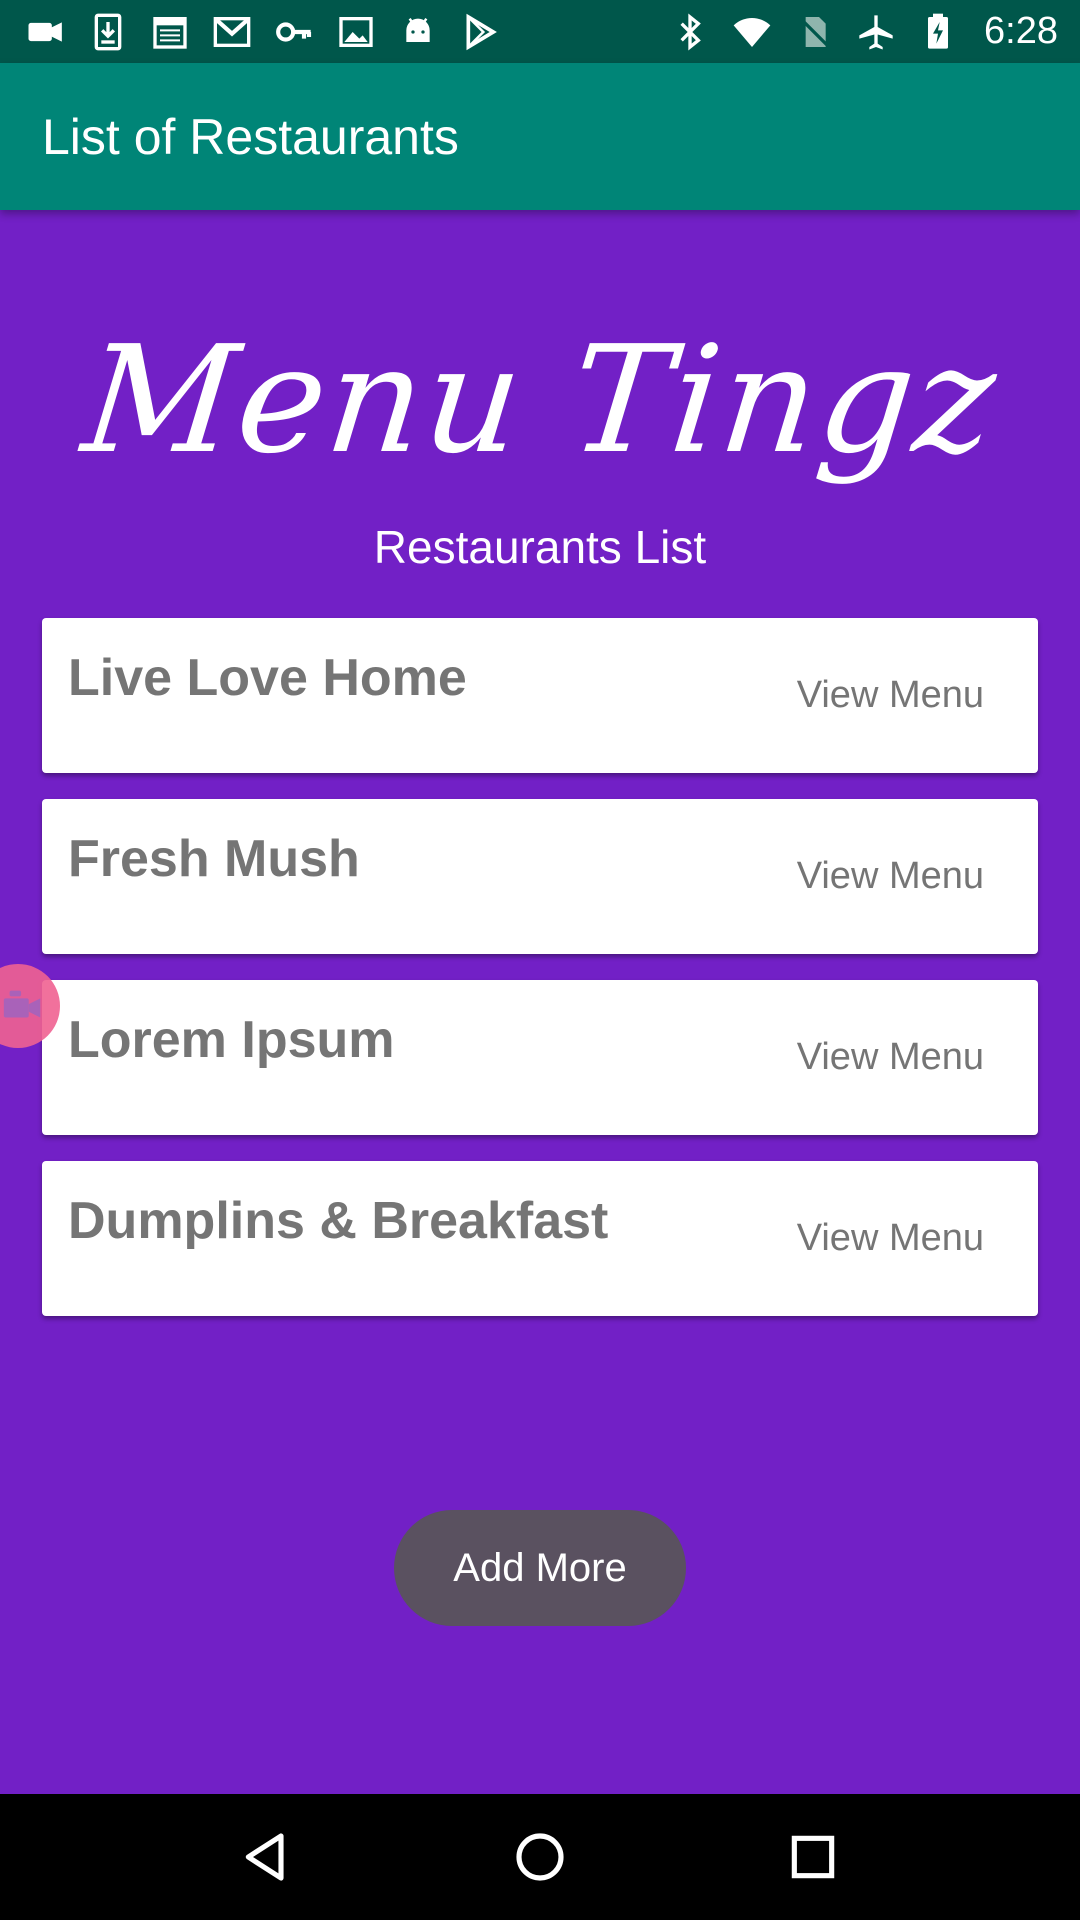 The height and width of the screenshot is (1920, 1080). I want to click on app-logo: Menu Tingz, so click(540, 400).